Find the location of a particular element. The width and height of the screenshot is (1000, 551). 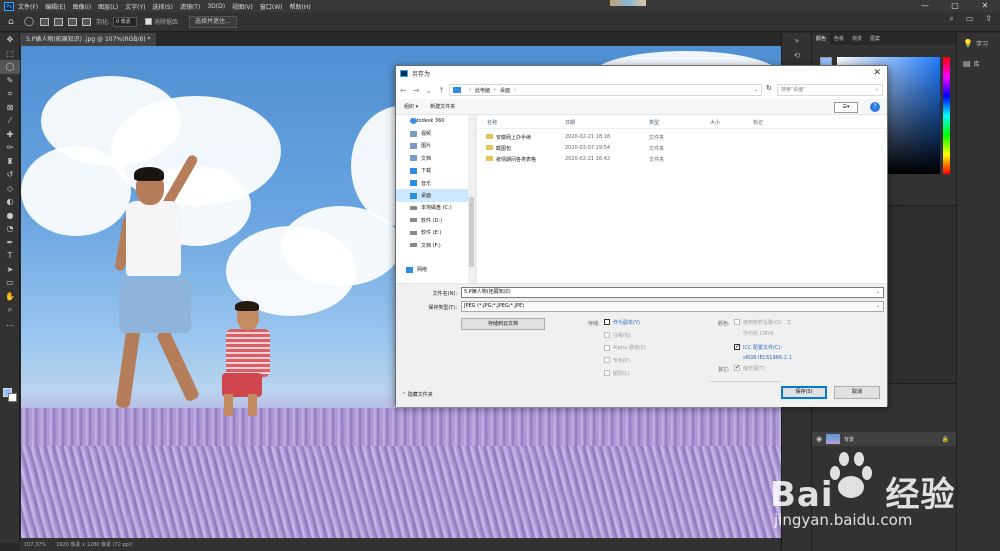

nav-item-music: 音乐 is located at coordinates (435, 183).